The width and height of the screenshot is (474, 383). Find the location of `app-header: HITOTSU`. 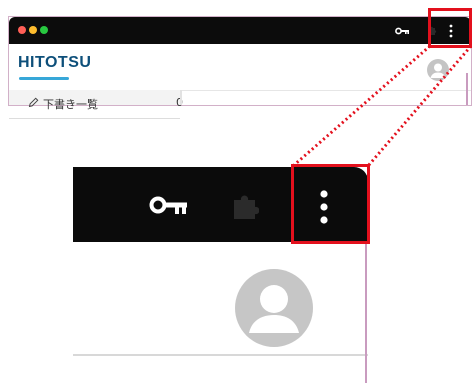

app-header: HITOTSU is located at coordinates (240, 67).